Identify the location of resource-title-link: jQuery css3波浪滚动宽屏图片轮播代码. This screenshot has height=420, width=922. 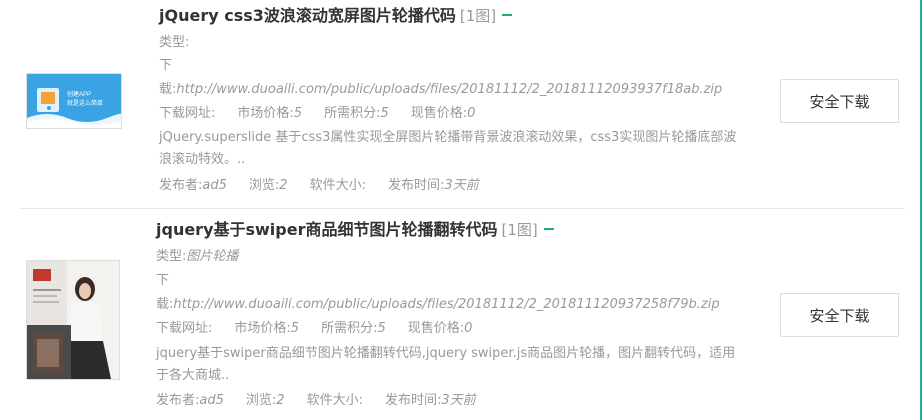
(307, 15).